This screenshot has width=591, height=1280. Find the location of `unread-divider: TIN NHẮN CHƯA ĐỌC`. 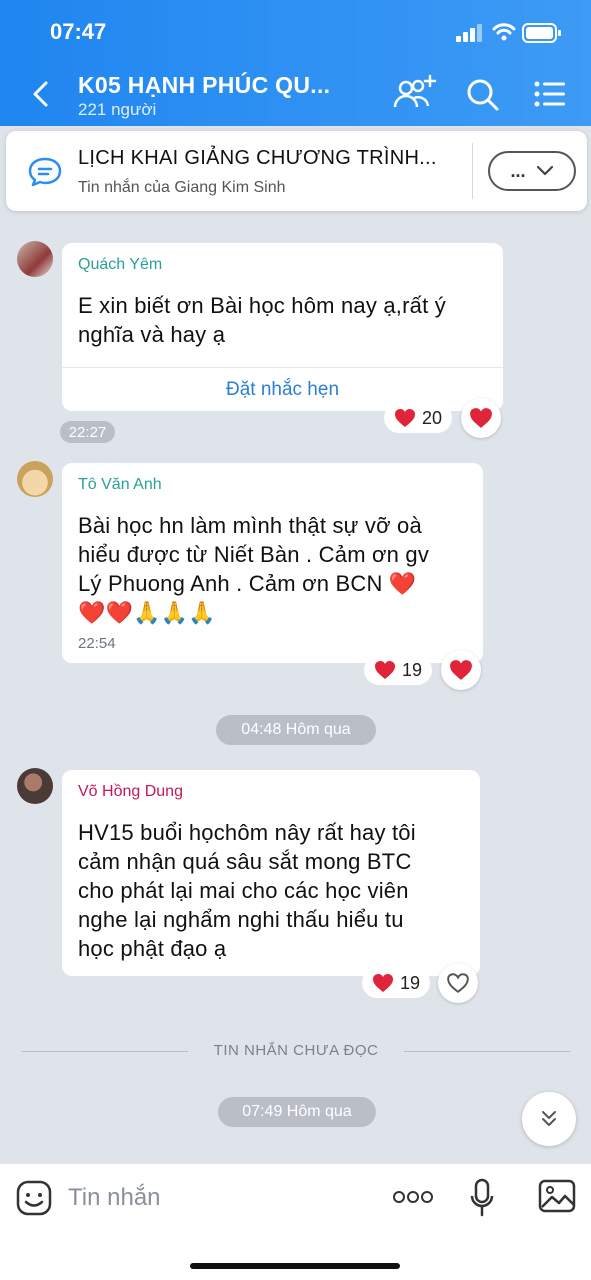

unread-divider: TIN NHẮN CHƯA ĐỌC is located at coordinates (296, 1051).